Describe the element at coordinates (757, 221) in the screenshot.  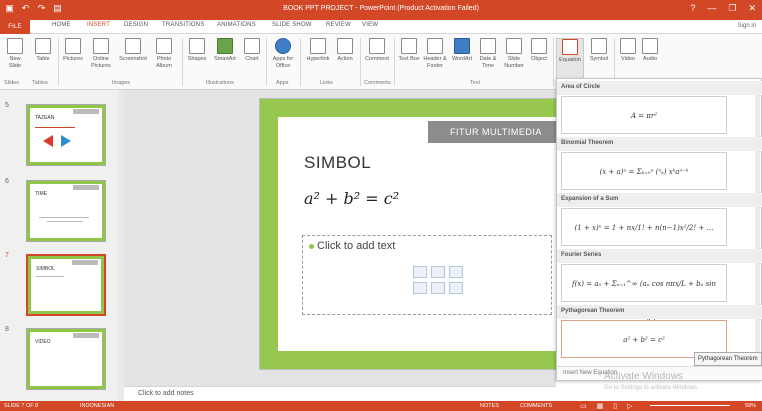
I see `gallery-scrollbar` at that location.